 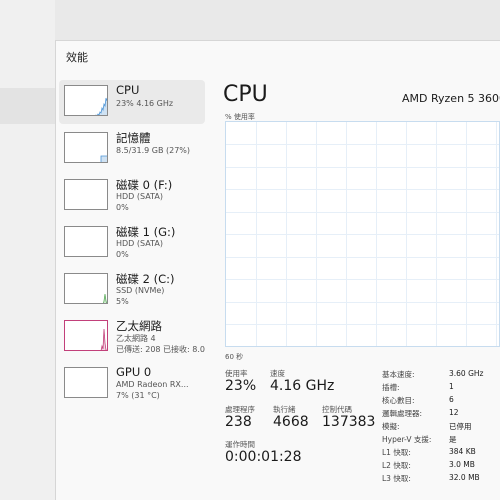 What do you see at coordinates (122, 301) in the screenshot?
I see `device-usage: 5%` at bounding box center [122, 301].